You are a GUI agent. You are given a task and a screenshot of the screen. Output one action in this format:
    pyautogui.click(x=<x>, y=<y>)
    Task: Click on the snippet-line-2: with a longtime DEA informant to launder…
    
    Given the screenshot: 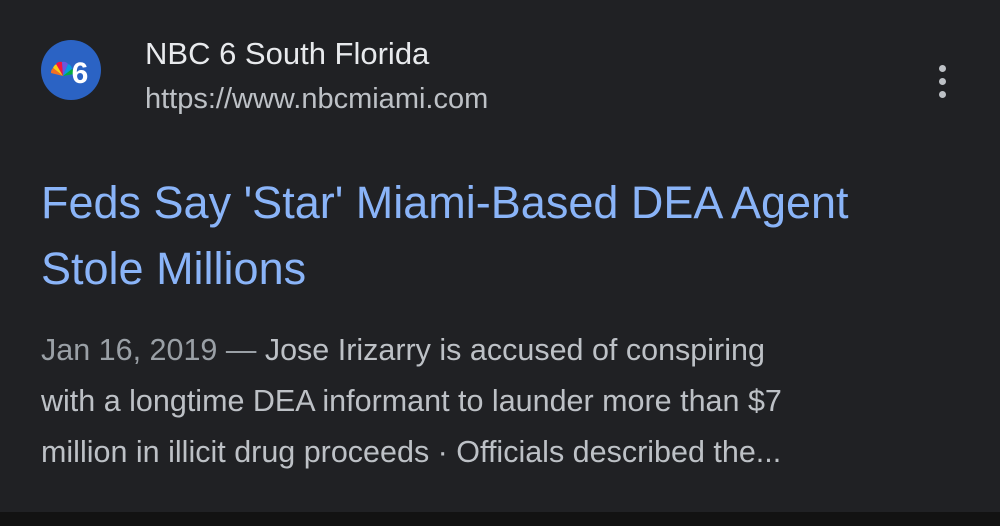 What is the action you would take?
    pyautogui.click(x=411, y=401)
    